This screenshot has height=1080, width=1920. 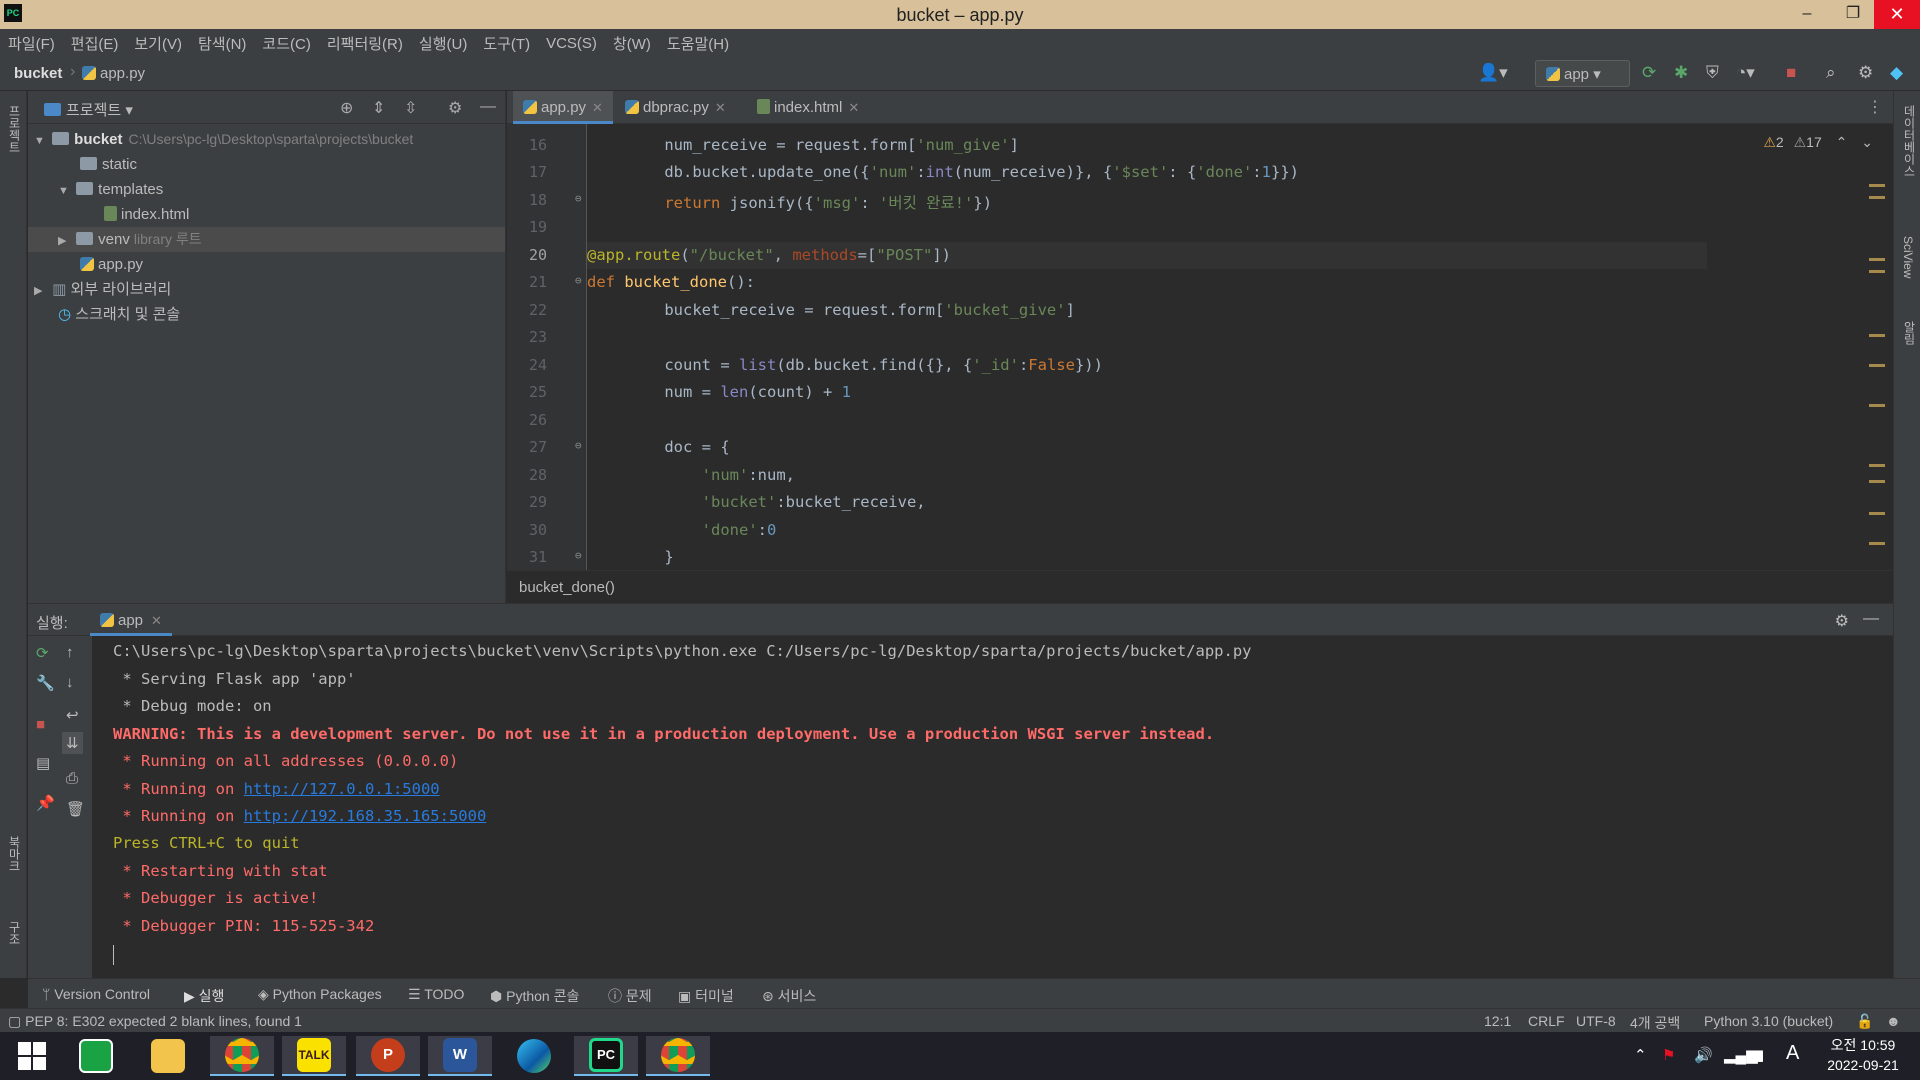 I want to click on tree-item-app-py: app.py, so click(x=266, y=264).